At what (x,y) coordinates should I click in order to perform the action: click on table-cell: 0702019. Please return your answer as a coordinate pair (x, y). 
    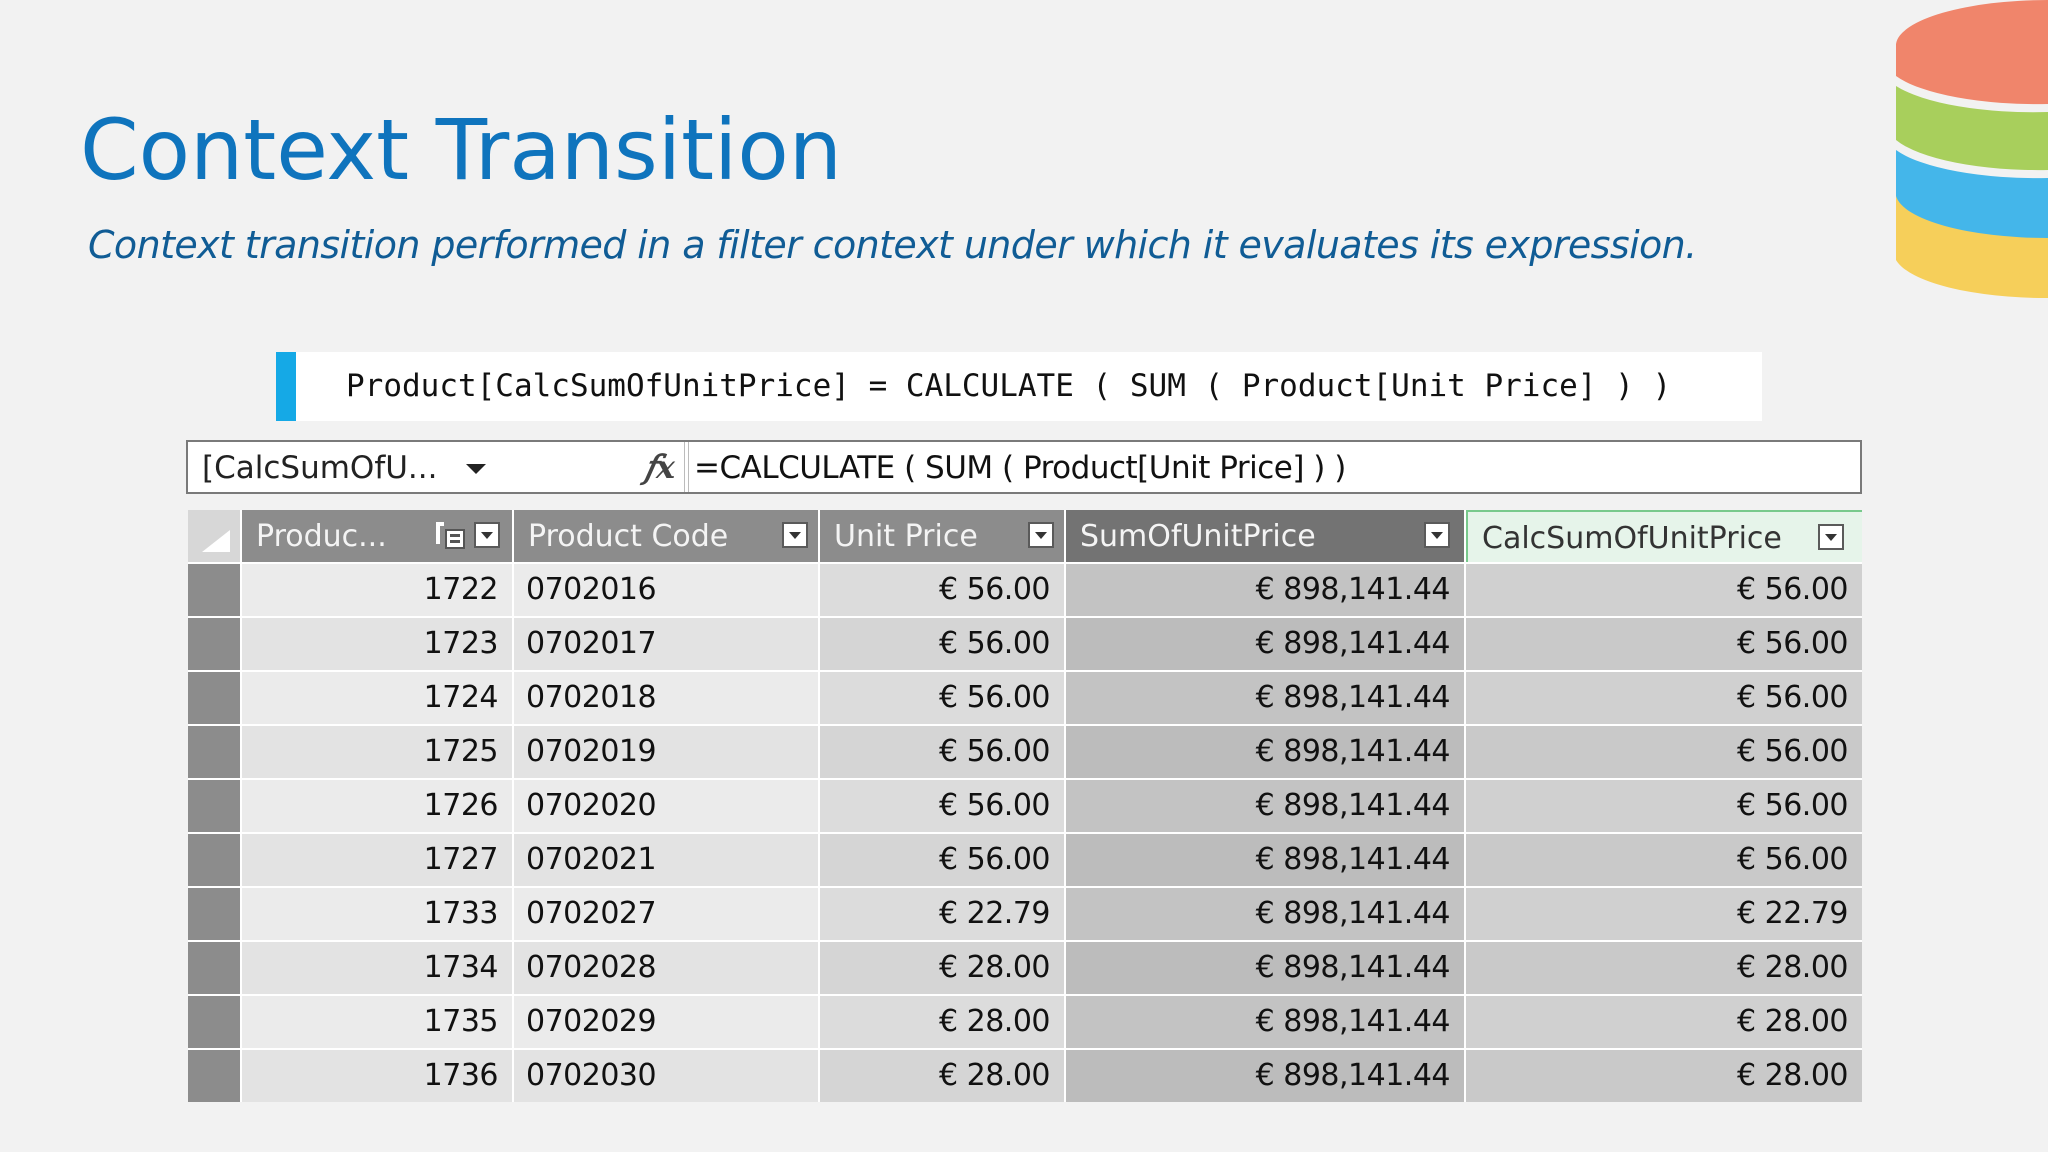
    Looking at the image, I should click on (667, 752).